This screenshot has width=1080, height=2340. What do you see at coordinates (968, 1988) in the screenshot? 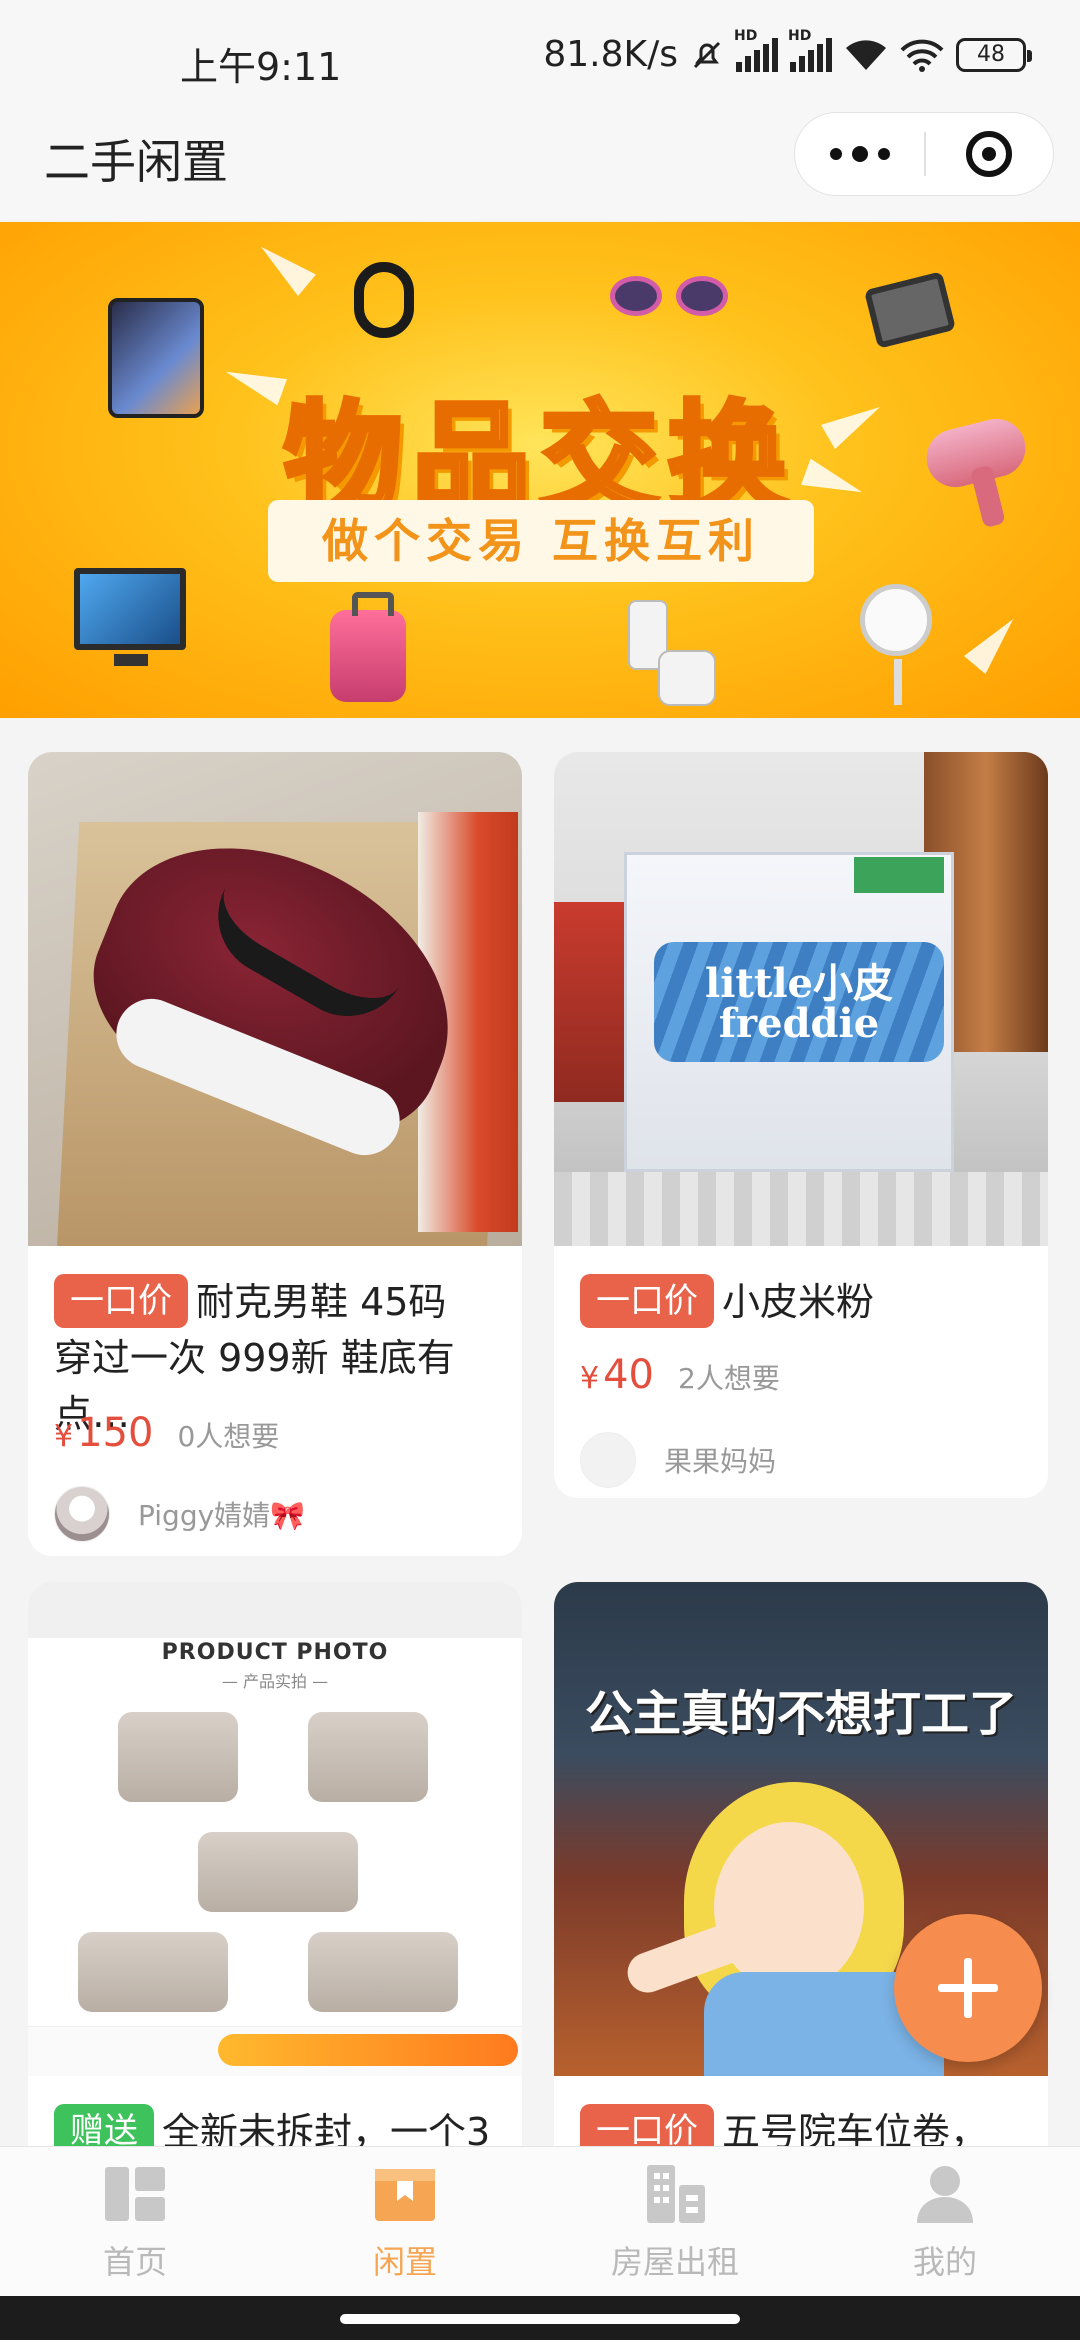
I see `add-listing-button` at bounding box center [968, 1988].